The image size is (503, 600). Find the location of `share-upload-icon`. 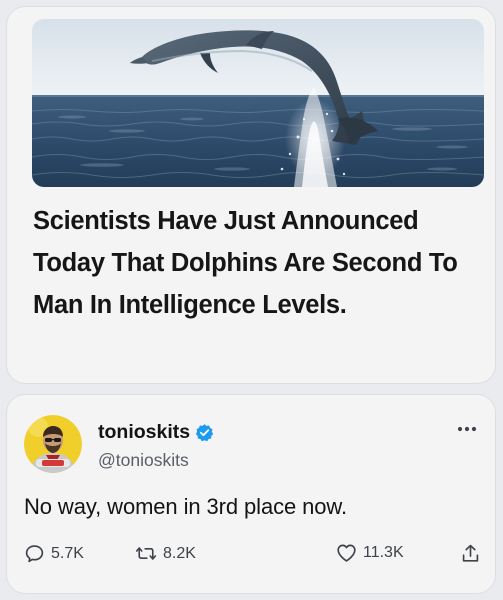

share-upload-icon is located at coordinates (470, 553).